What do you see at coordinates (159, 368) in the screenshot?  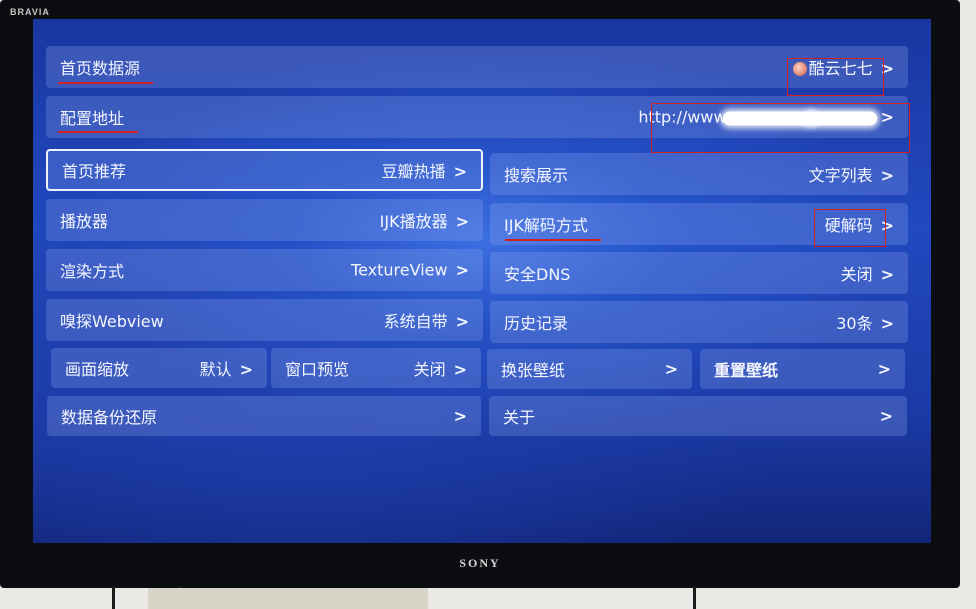 I see `setting-screen-scale: 画面缩放 默认 >` at bounding box center [159, 368].